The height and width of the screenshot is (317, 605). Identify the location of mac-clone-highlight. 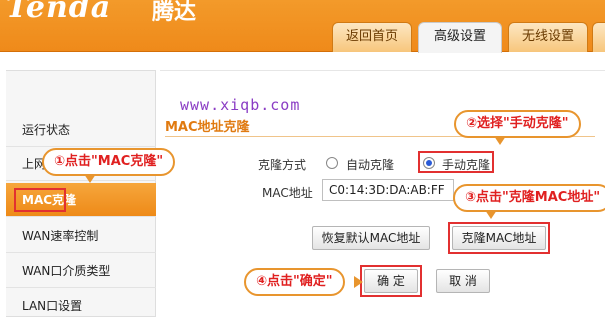
(40, 200).